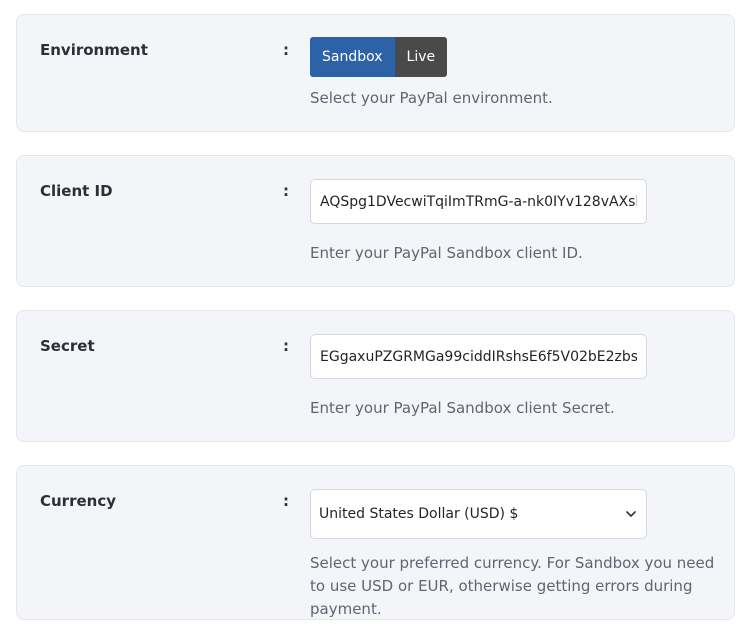 The image size is (753, 638). Describe the element at coordinates (478, 201) in the screenshot. I see `client-id-input` at that location.